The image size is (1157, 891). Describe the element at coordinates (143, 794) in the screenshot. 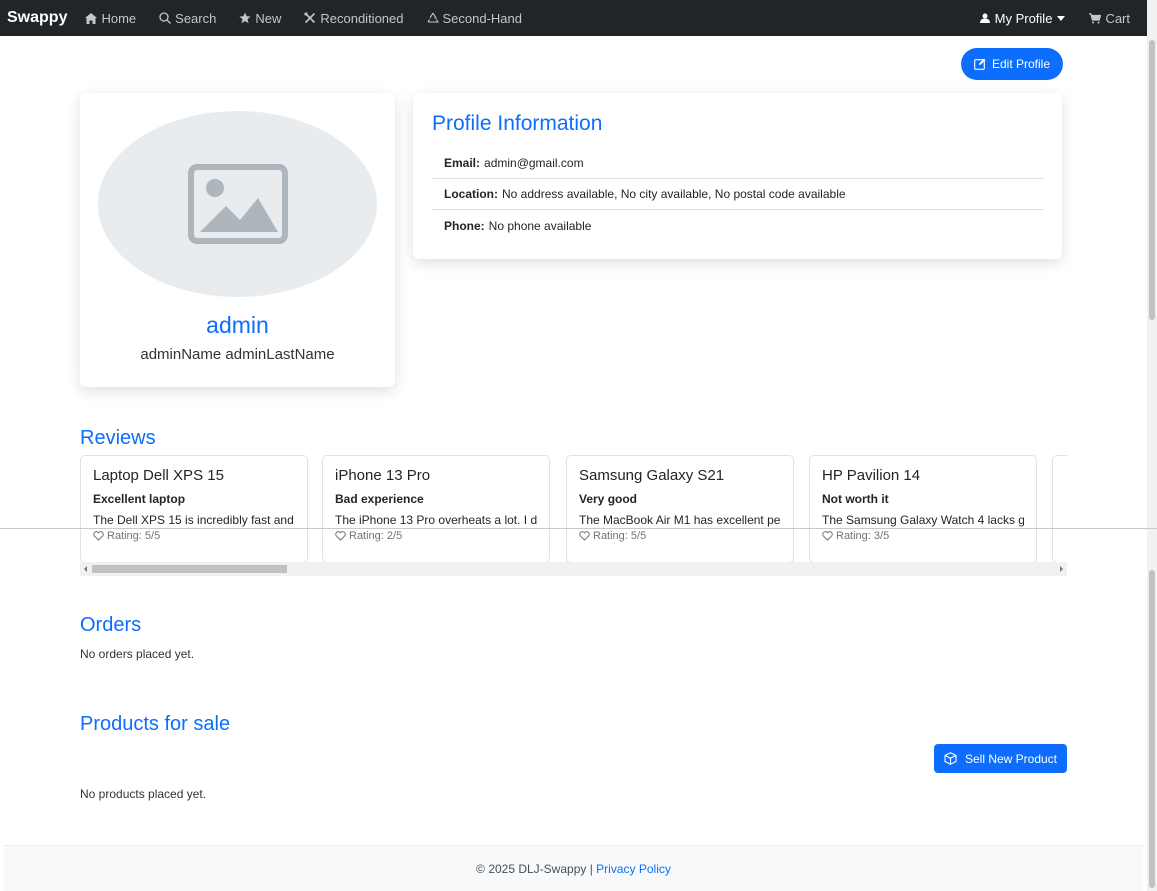

I see `products-empty-text: No products placed yet.` at that location.